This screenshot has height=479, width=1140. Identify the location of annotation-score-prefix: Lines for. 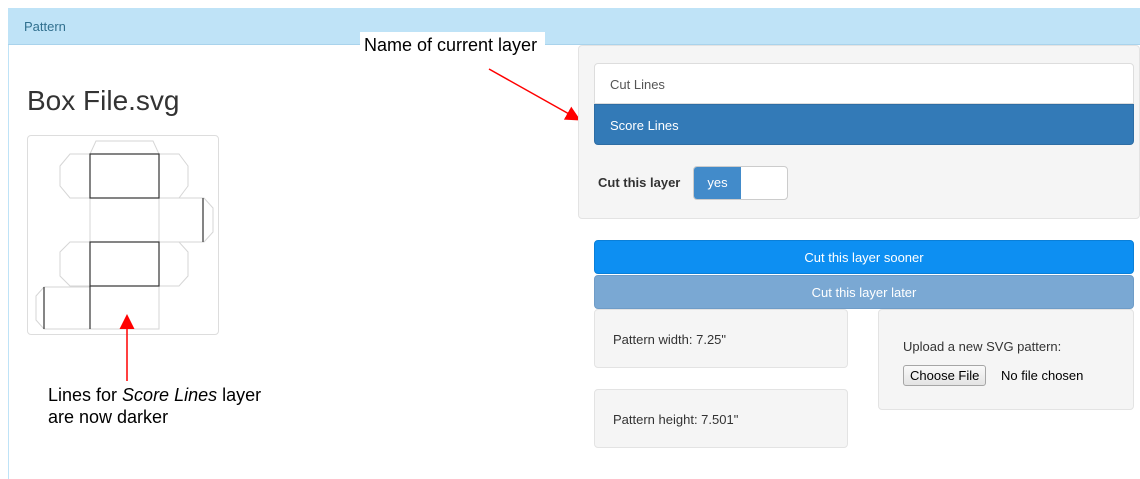
(85, 395).